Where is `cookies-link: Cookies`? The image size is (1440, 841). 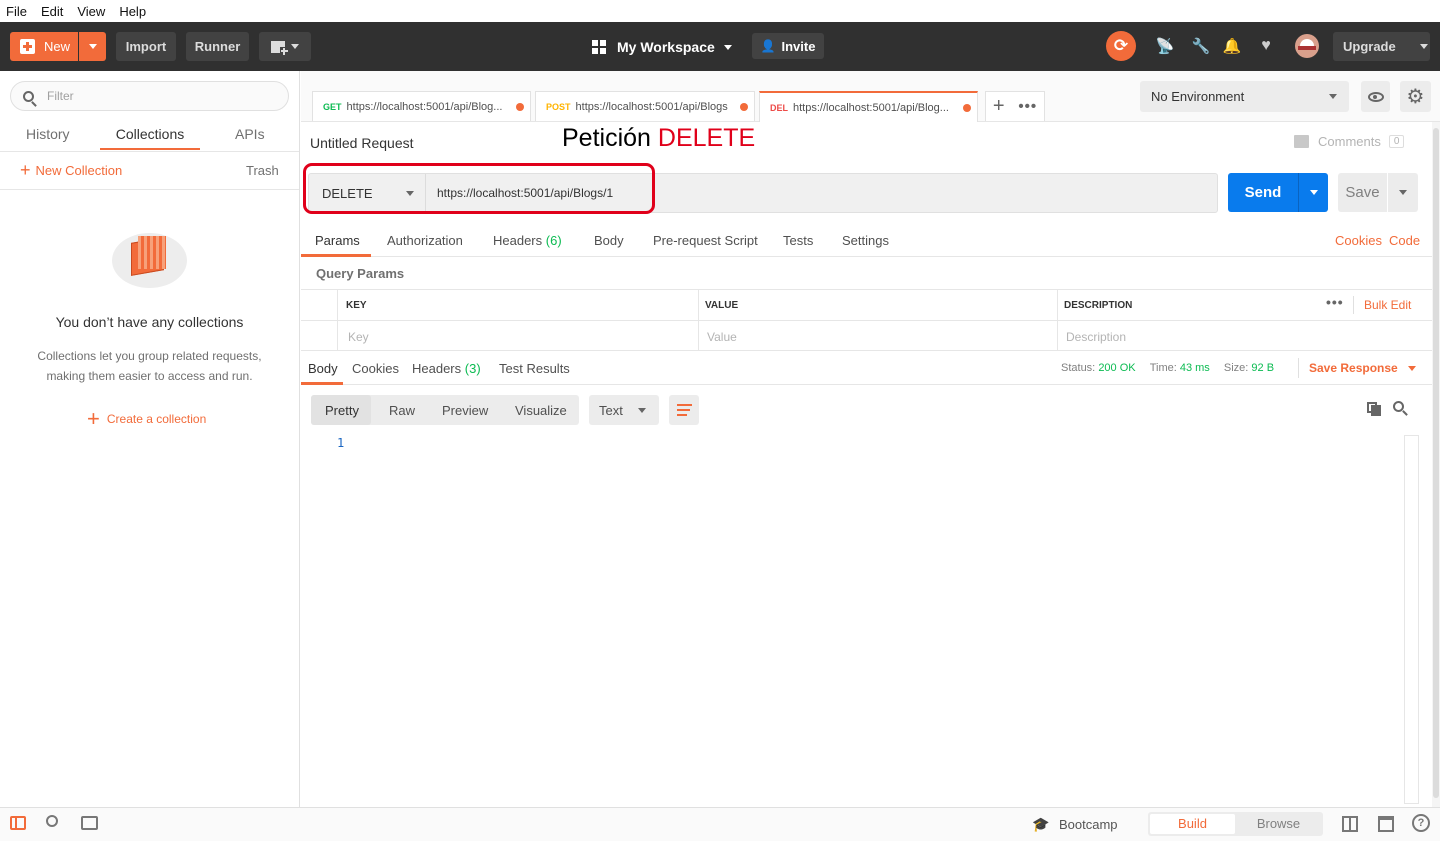 cookies-link: Cookies is located at coordinates (1358, 240).